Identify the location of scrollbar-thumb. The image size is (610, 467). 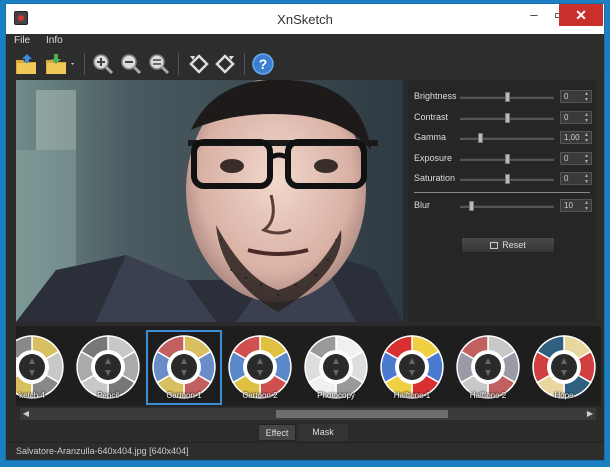
(362, 414).